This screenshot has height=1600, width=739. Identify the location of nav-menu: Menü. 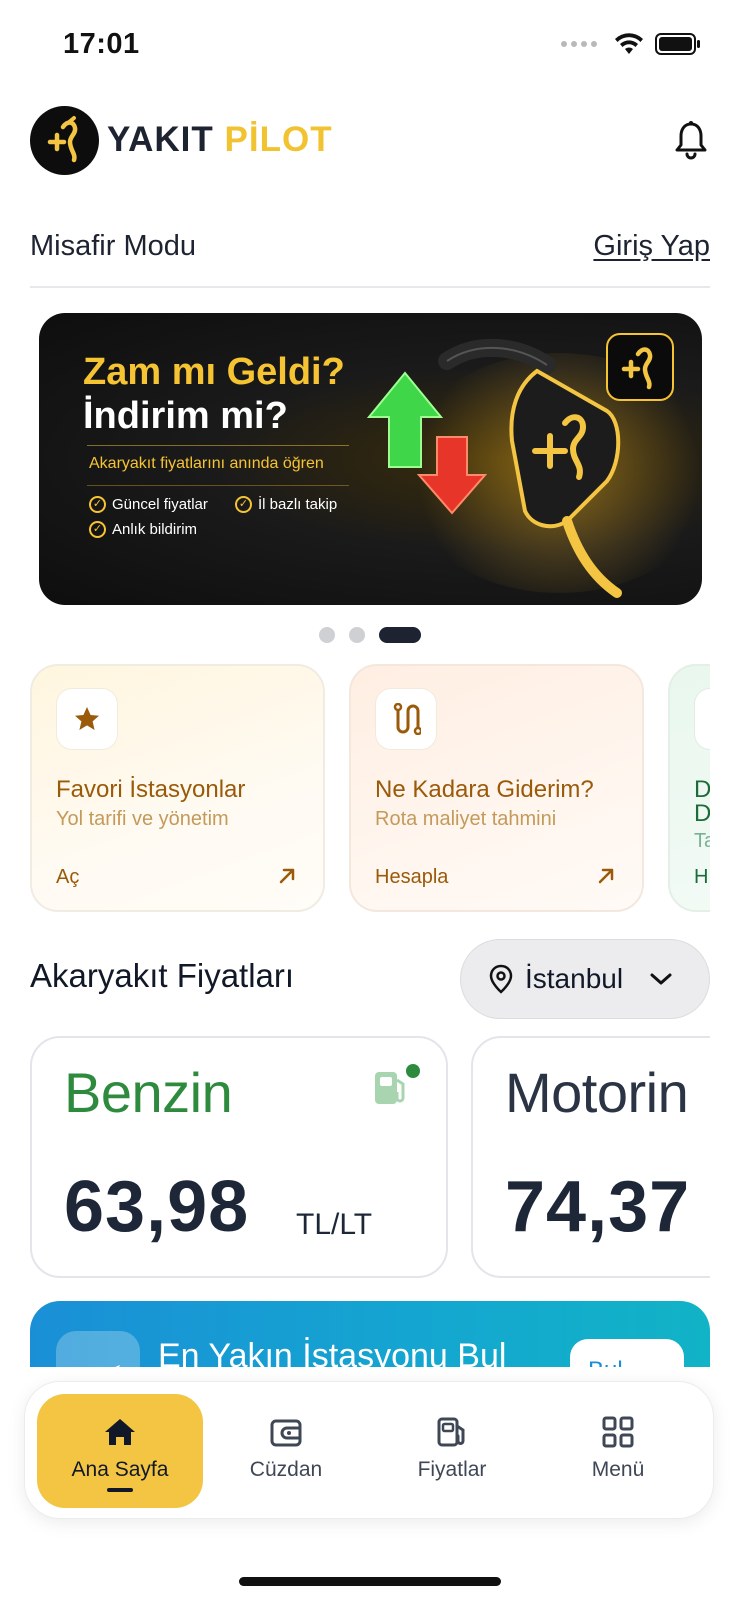
(618, 1451).